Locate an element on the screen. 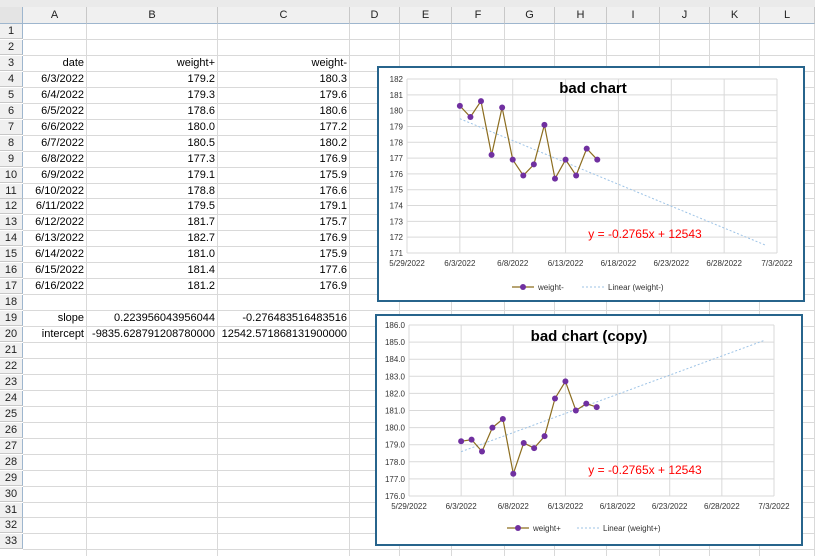 Image resolution: width=815 pixels, height=556 pixels. row-header-17: 17 is located at coordinates (11, 287).